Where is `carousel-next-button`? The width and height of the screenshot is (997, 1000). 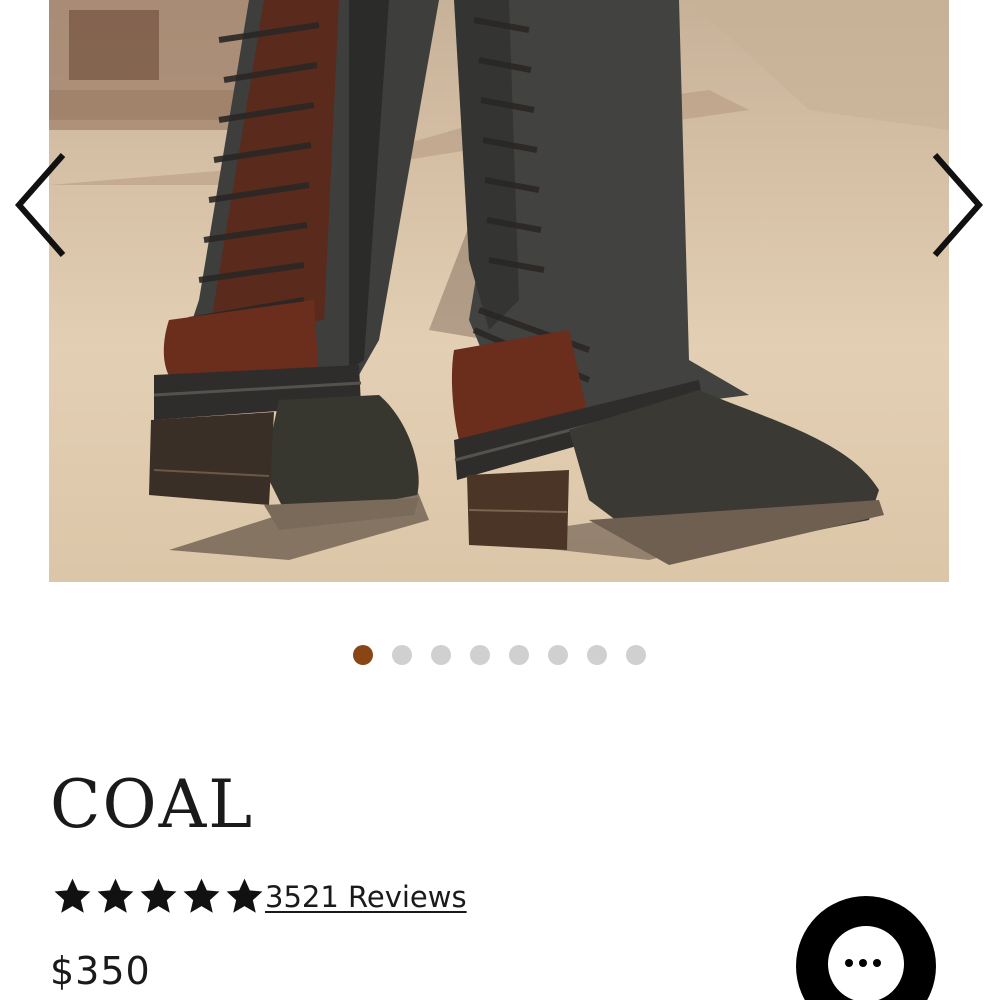 carousel-next-button is located at coordinates (957, 205).